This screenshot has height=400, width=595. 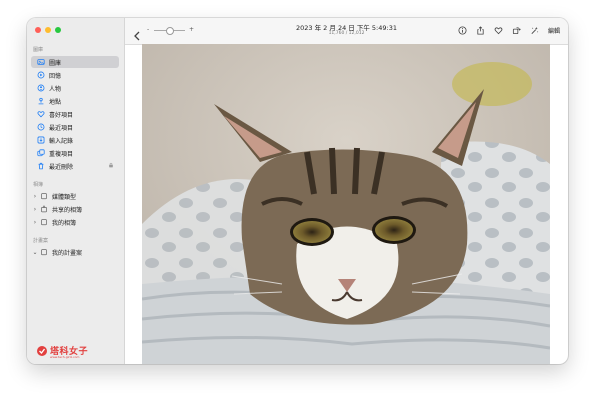 What do you see at coordinates (55, 102) in the screenshot?
I see `sidebar-item-label: 地點` at bounding box center [55, 102].